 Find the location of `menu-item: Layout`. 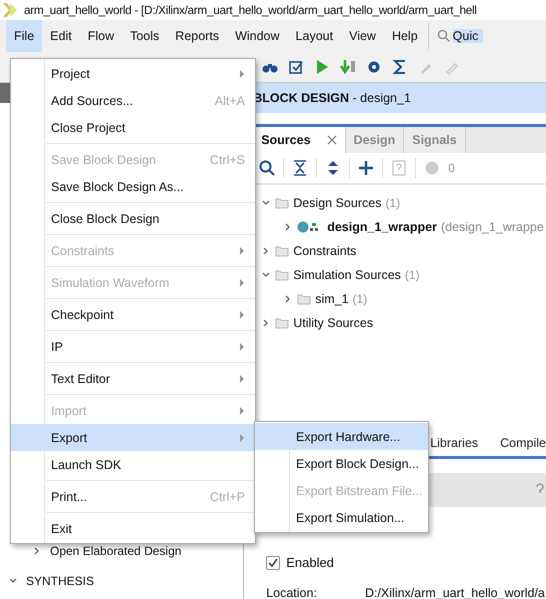

menu-item: Layout is located at coordinates (315, 36).